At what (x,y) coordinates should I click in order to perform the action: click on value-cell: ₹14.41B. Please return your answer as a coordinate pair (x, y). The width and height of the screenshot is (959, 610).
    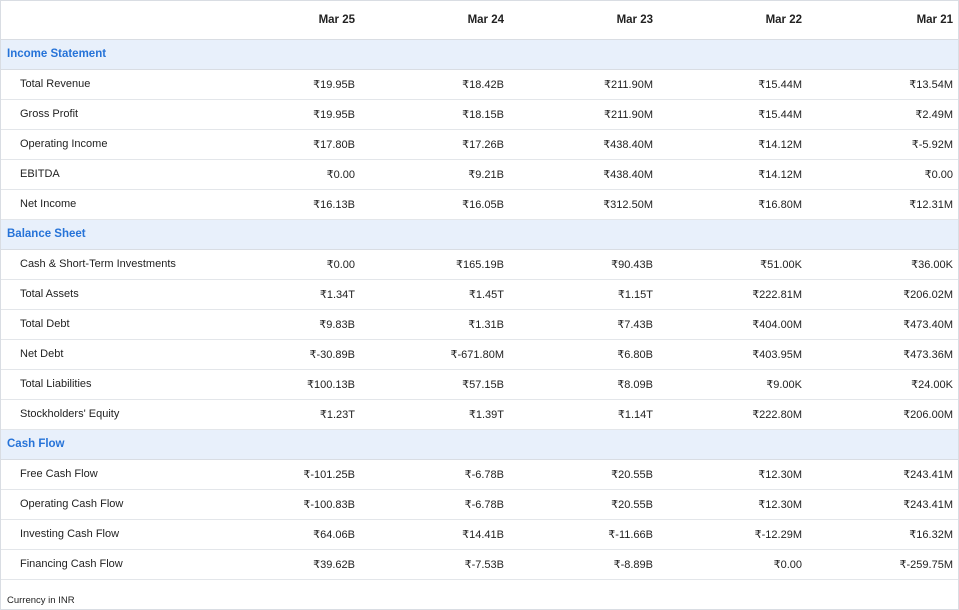
    Looking at the image, I should click on (434, 534).